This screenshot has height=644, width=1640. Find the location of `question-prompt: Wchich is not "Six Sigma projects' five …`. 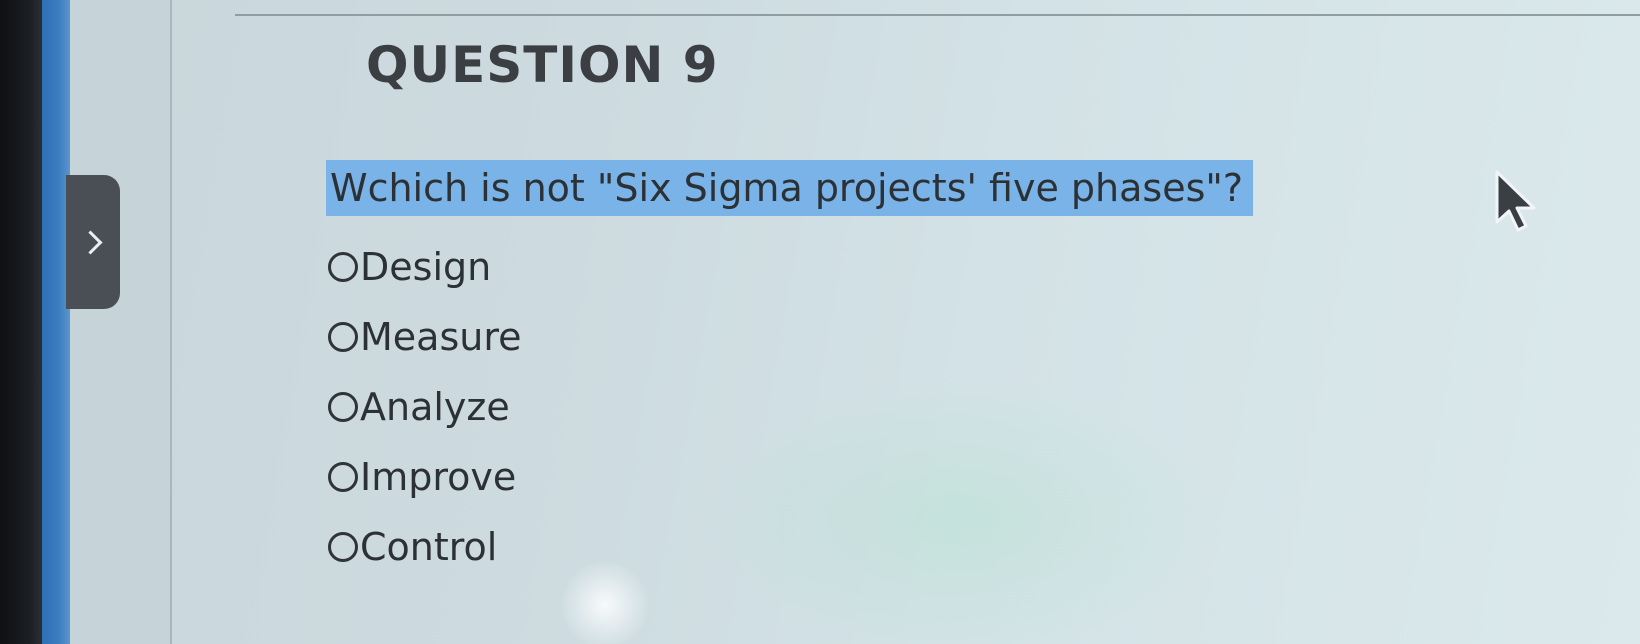

question-prompt: Wchich is not "Six Sigma projects' five … is located at coordinates (790, 188).